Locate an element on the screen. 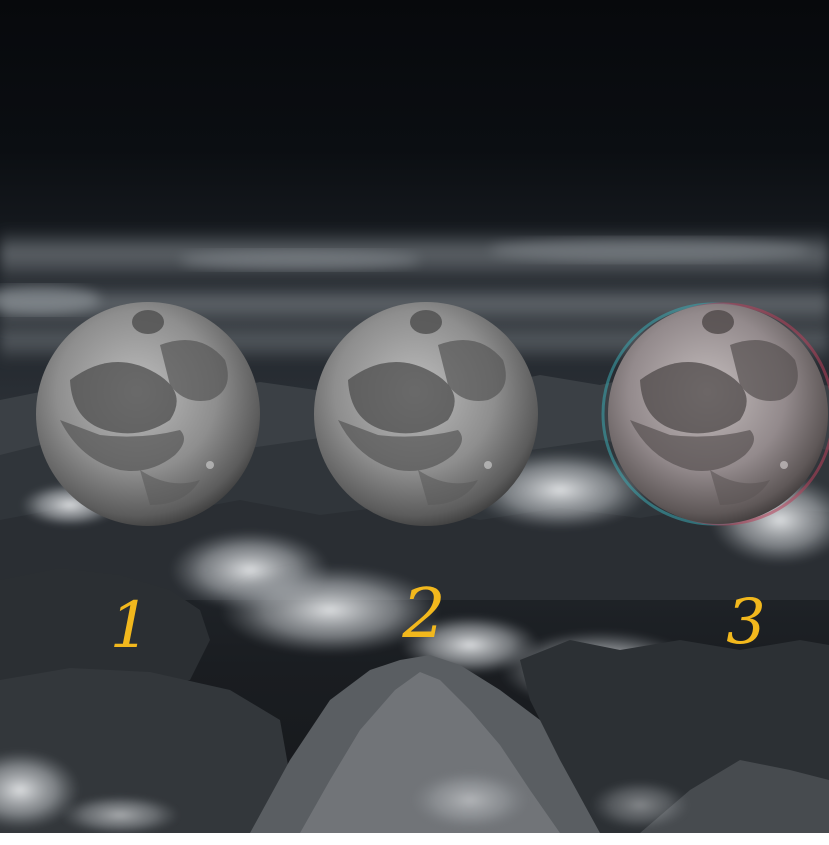 Image resolution: width=829 pixels, height=845 pixels. moon-label-1: 1 is located at coordinates (130, 626).